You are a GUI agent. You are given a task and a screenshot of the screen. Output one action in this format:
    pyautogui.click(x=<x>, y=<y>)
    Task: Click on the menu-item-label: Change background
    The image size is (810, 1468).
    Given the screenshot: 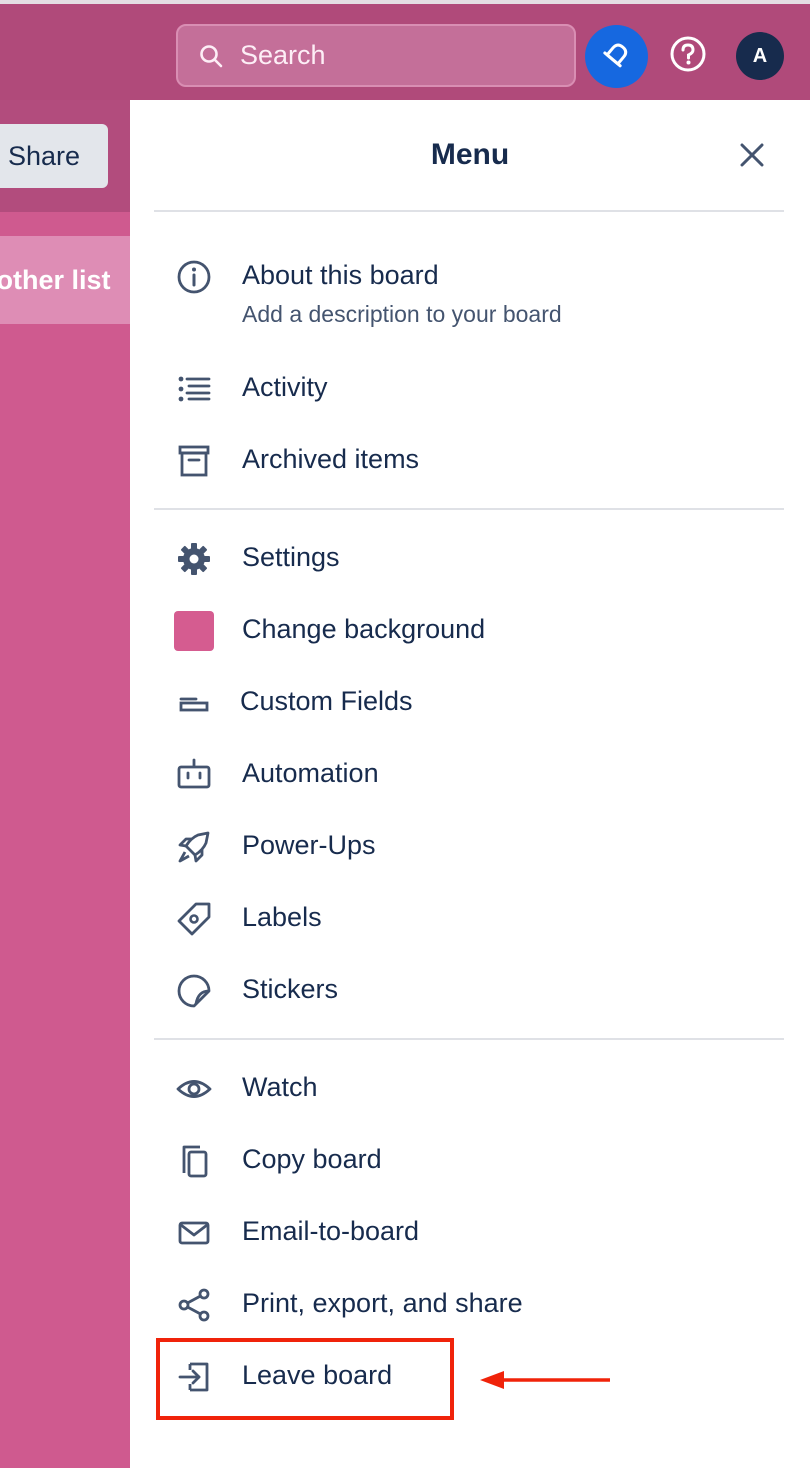 What is the action you would take?
    pyautogui.click(x=364, y=629)
    